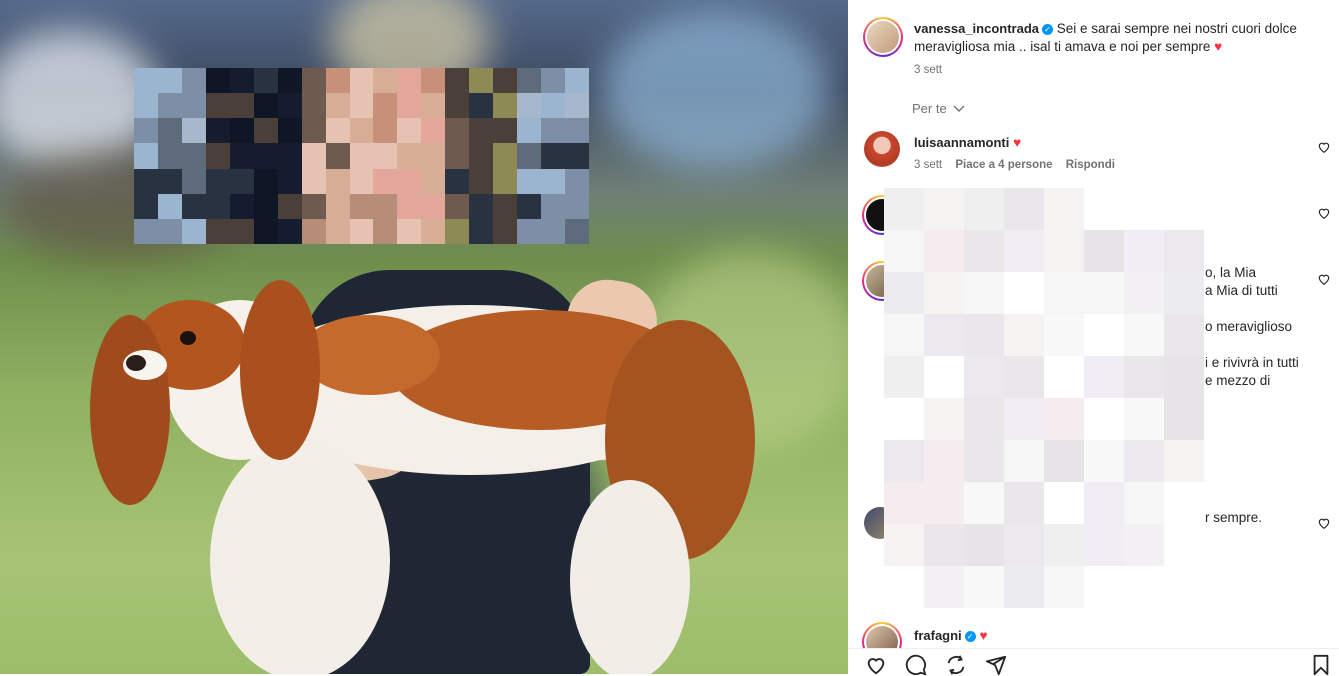 The width and height of the screenshot is (1339, 676). I want to click on comment-blur-mosaic, so click(1044, 398).